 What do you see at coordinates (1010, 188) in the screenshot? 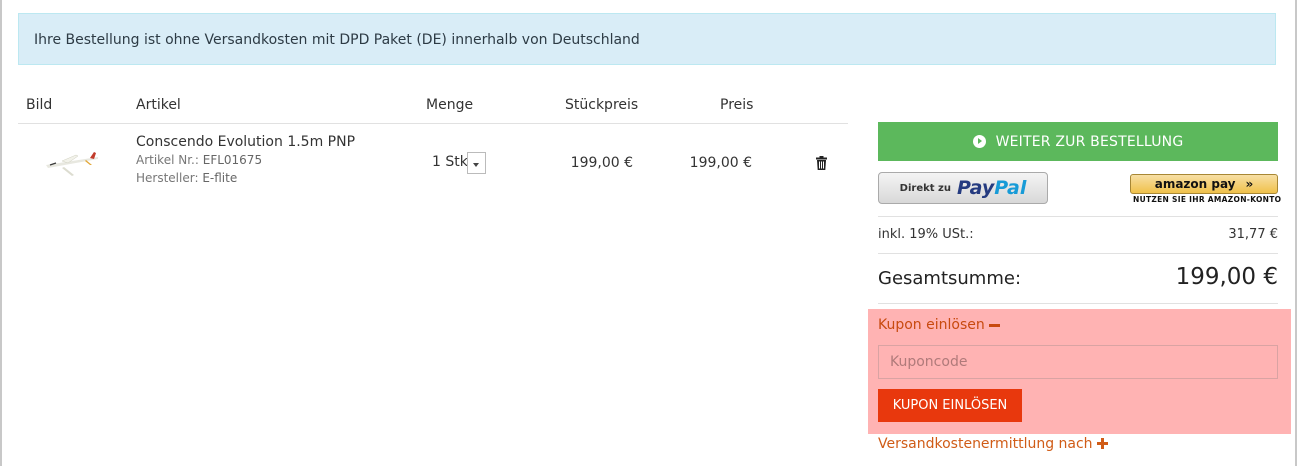
I see `paypal-logo-pal: Pal` at bounding box center [1010, 188].